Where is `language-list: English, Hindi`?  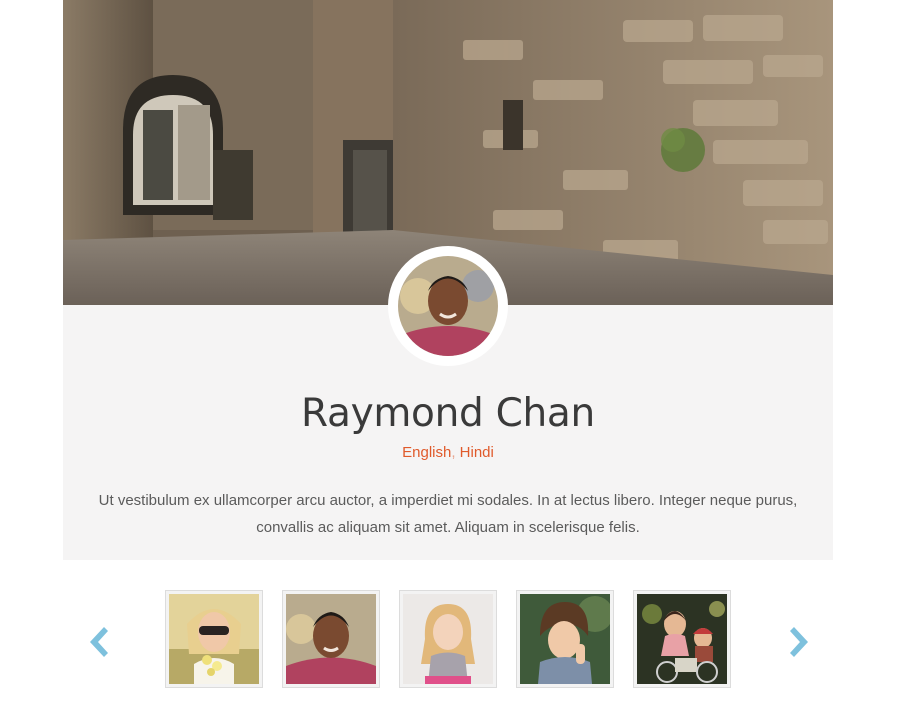
language-list: English, Hindi is located at coordinates (448, 453).